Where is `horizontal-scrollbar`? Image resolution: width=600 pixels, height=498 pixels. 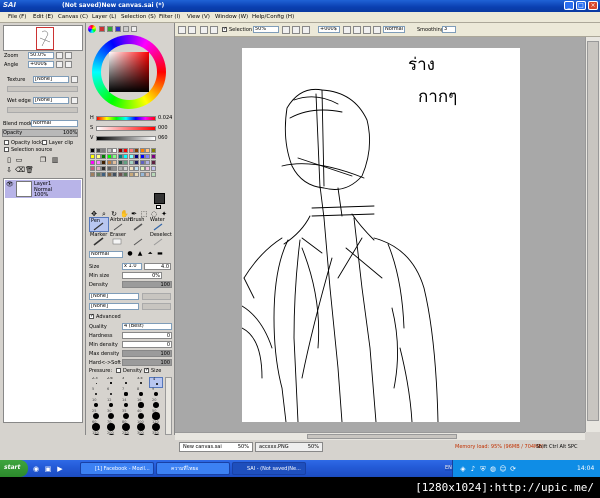 horizontal-scrollbar is located at coordinates (380, 436).